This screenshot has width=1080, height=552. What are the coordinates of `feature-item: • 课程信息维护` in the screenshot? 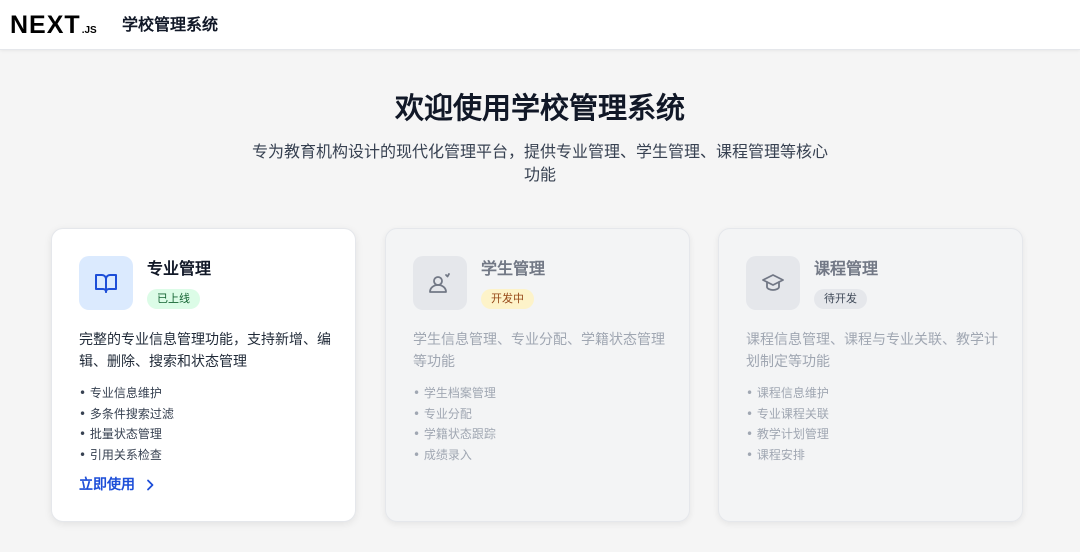 It's located at (787, 393).